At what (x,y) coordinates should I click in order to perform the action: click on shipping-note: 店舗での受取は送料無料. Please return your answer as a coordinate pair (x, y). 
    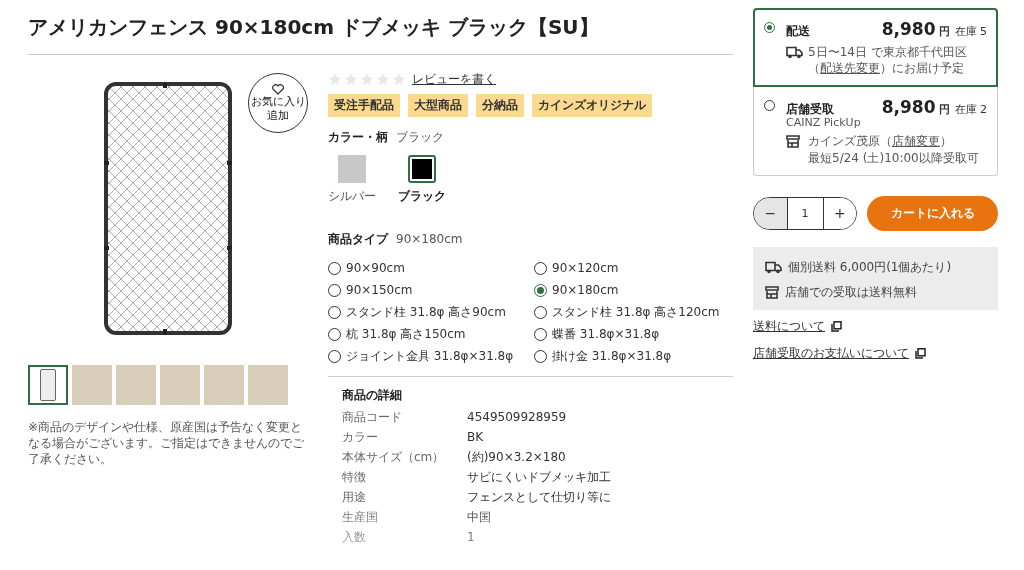
    Looking at the image, I should click on (851, 292).